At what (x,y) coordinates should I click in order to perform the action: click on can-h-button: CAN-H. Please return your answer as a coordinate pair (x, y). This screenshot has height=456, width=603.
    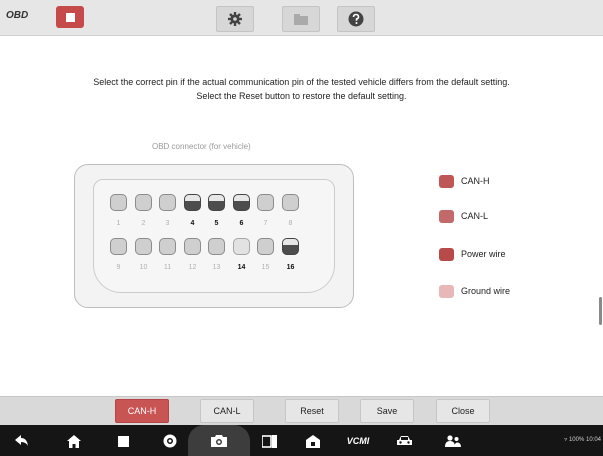
    Looking at the image, I should click on (142, 411).